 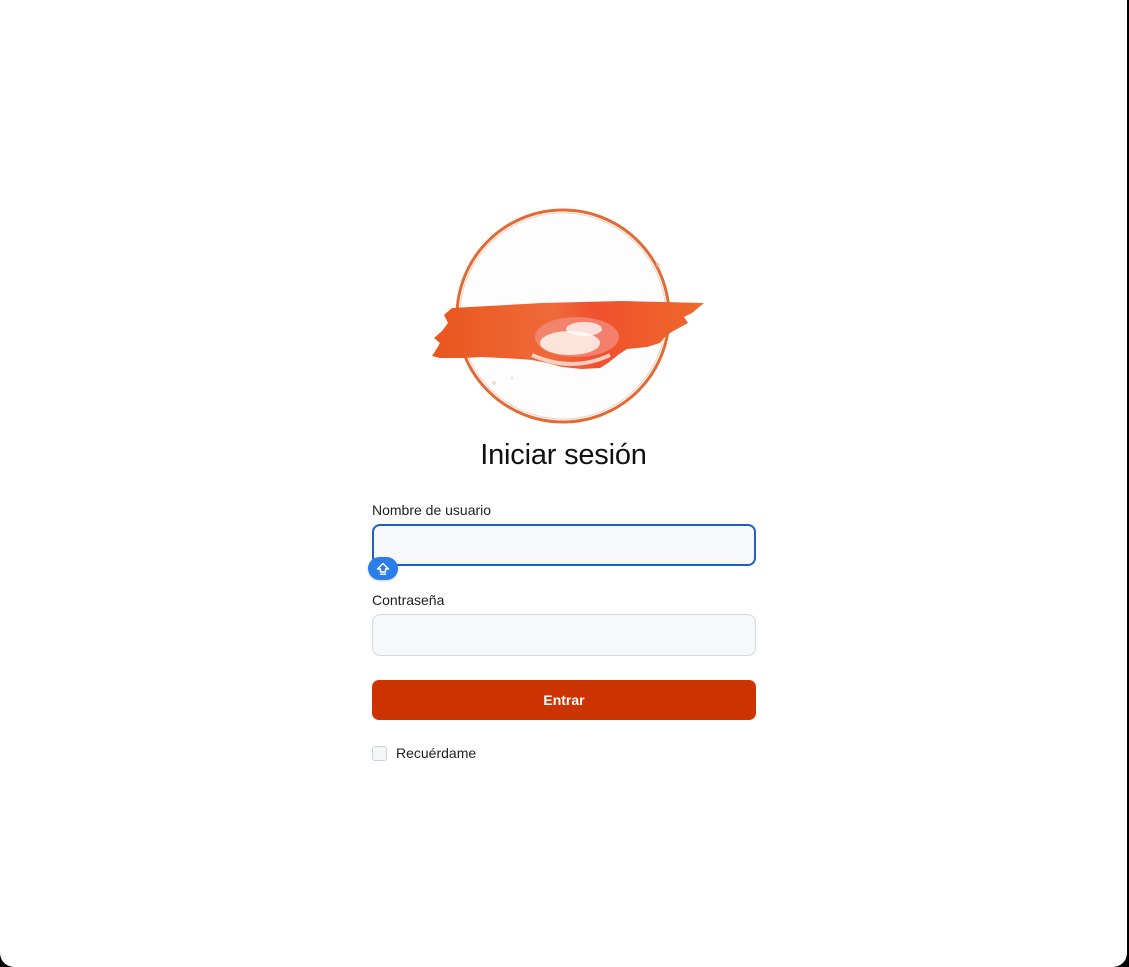 What do you see at coordinates (564, 545) in the screenshot?
I see `username-field` at bounding box center [564, 545].